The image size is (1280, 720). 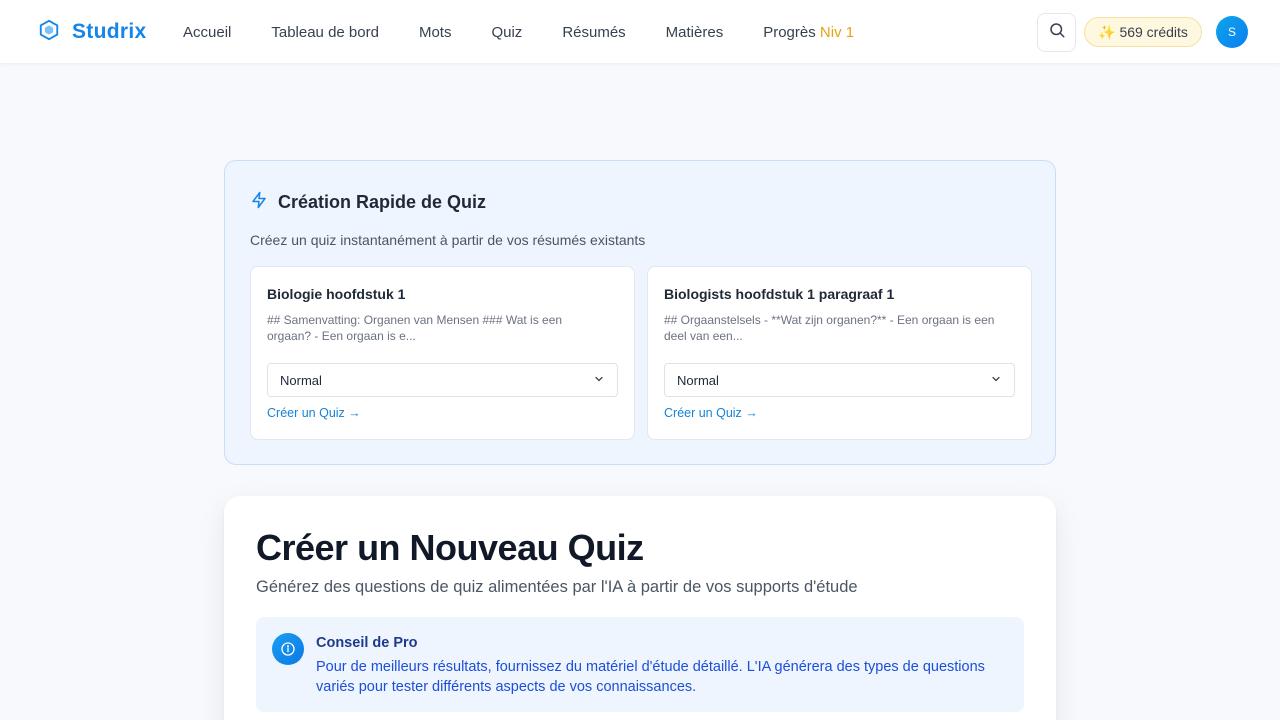 What do you see at coordinates (450, 547) in the screenshot?
I see `page-title: Créer un Nouveau Quiz` at bounding box center [450, 547].